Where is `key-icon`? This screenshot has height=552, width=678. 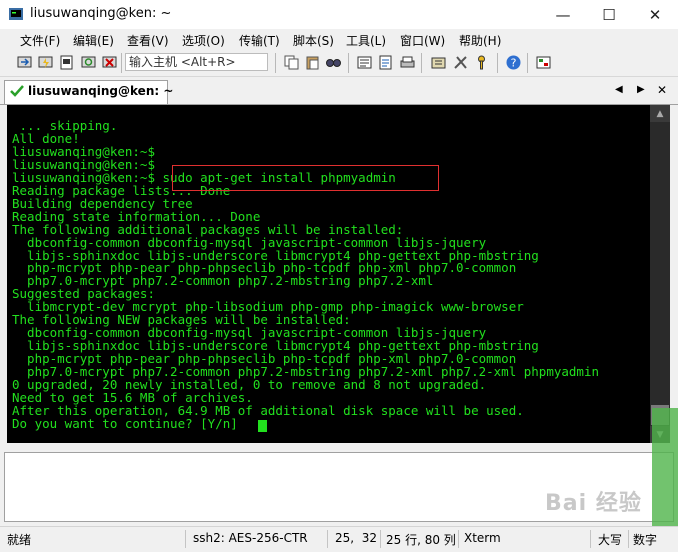 key-icon is located at coordinates (481, 62).